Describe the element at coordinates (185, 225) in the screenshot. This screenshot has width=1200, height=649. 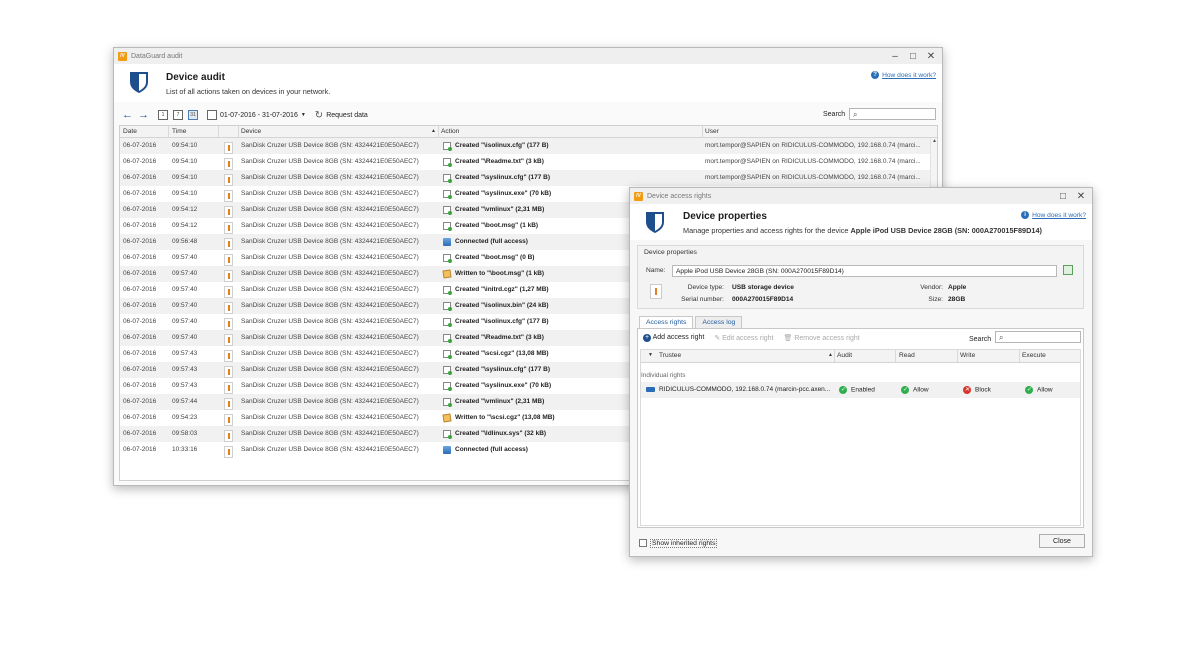
I see `row-time: 09:54:12` at that location.